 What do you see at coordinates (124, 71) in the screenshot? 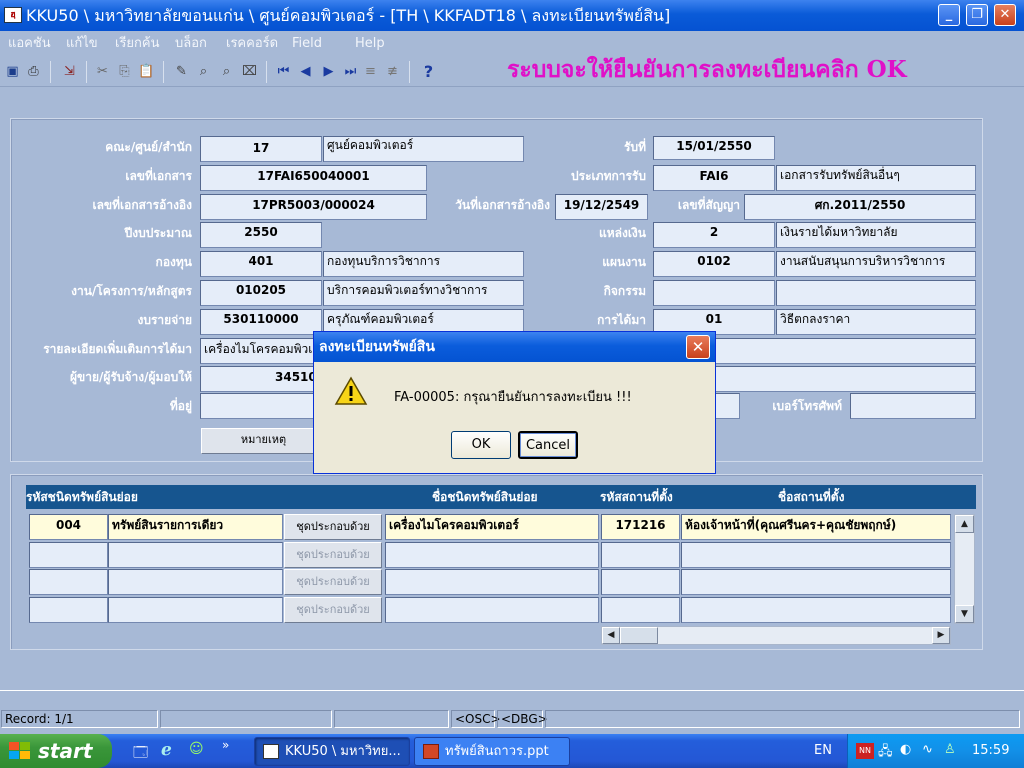
I see `copy-icon: ⎘` at bounding box center [124, 71].